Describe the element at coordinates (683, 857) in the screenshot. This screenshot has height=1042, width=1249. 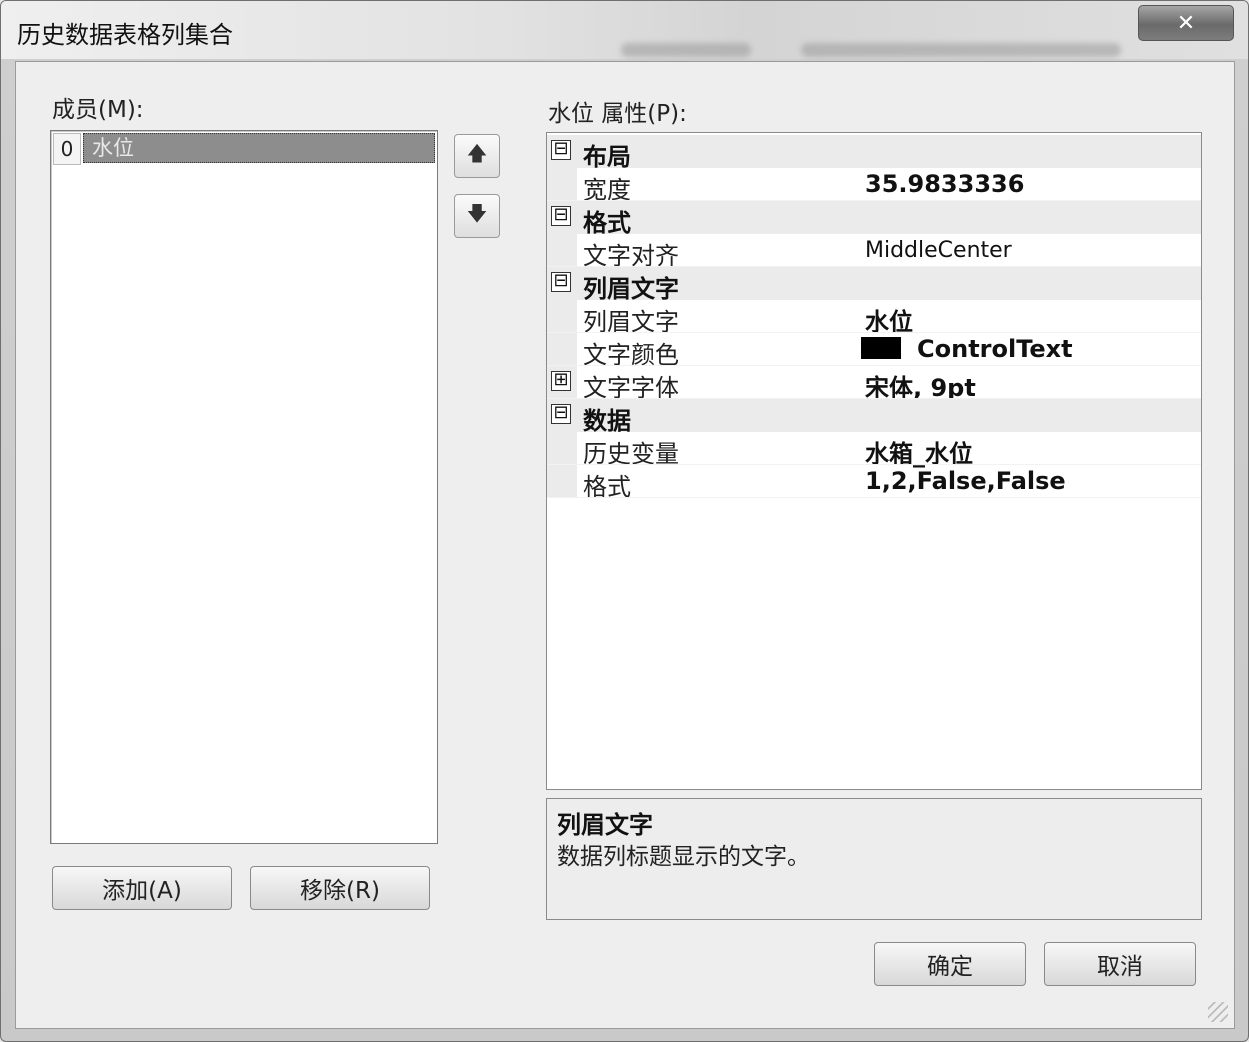
I see `description-text: 数据列标题显示的文字。` at that location.